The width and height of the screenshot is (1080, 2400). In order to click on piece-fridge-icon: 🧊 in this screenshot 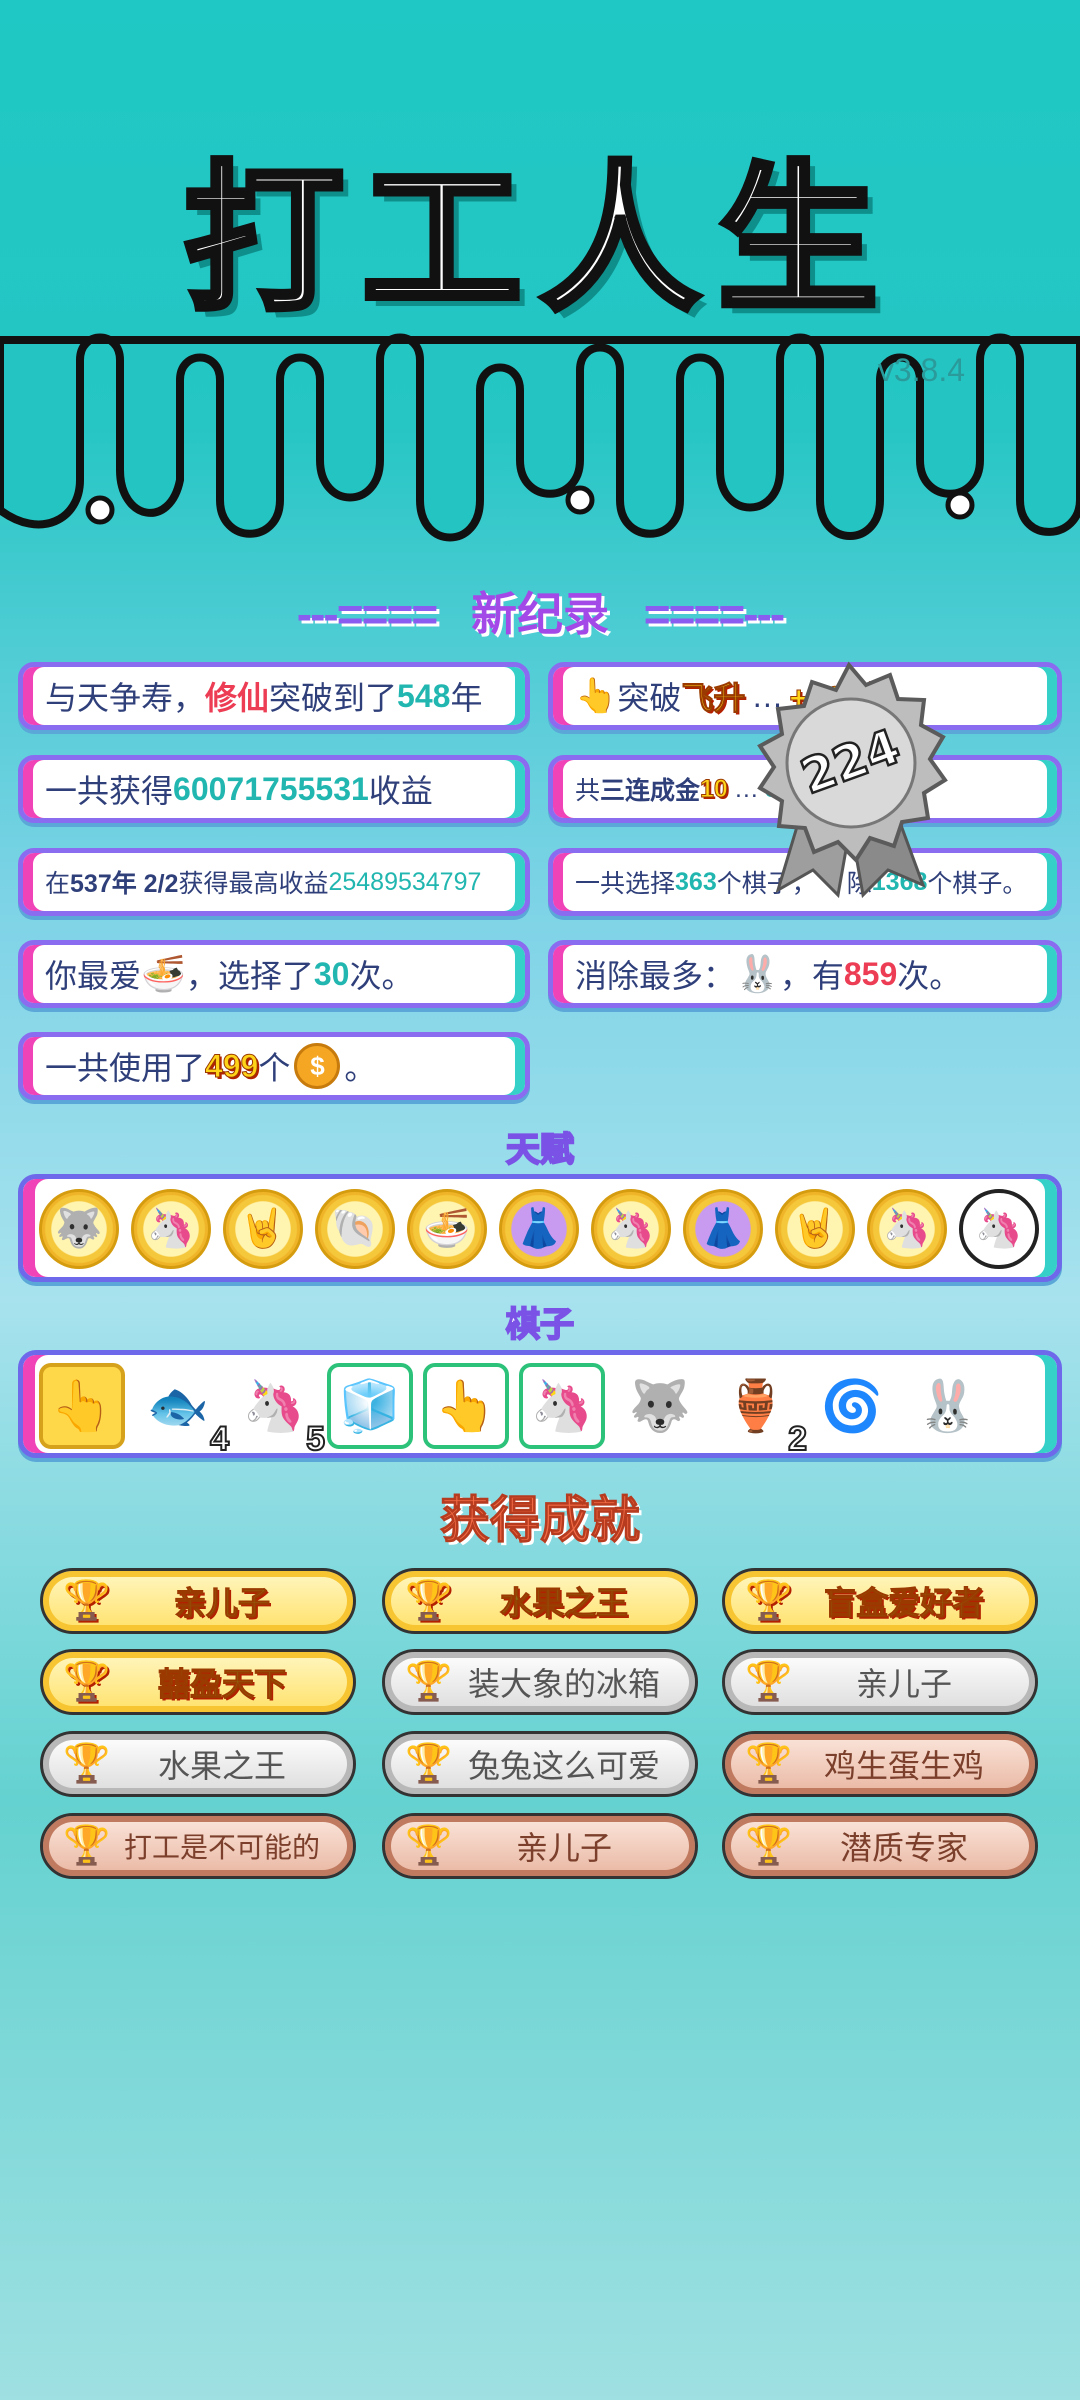, I will do `click(370, 1406)`.